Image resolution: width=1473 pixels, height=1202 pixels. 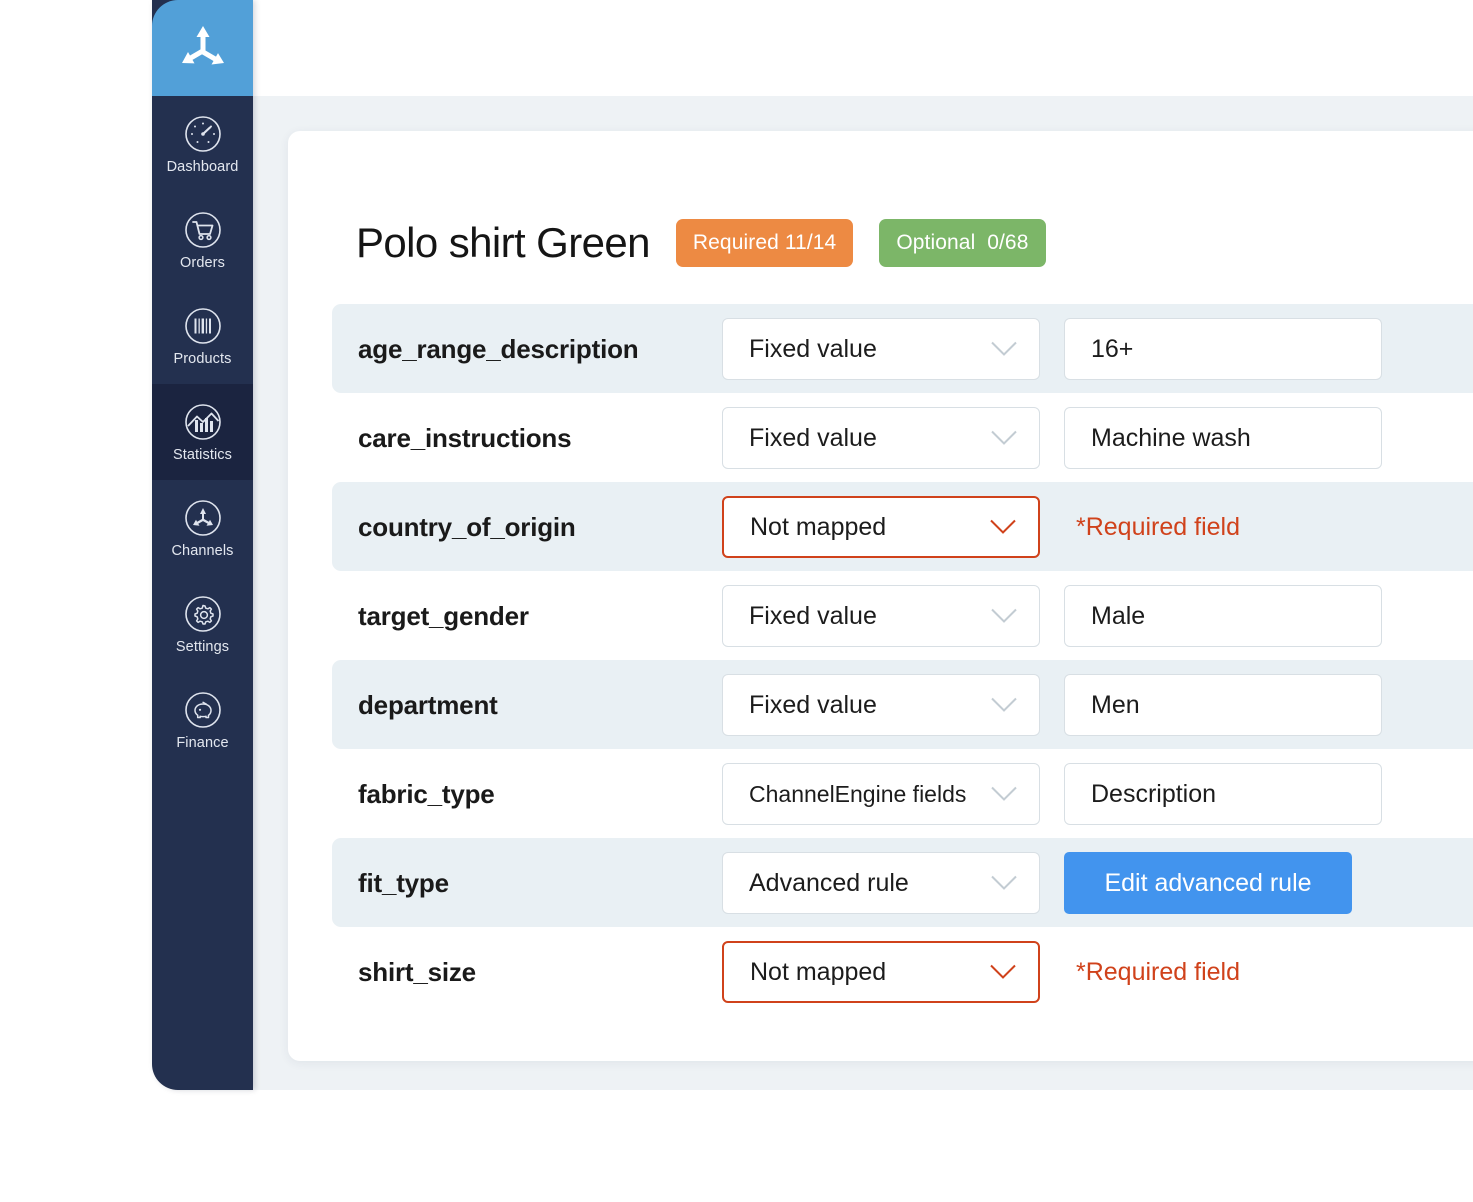 I want to click on field-name-label: shirt_size, so click(x=417, y=971).